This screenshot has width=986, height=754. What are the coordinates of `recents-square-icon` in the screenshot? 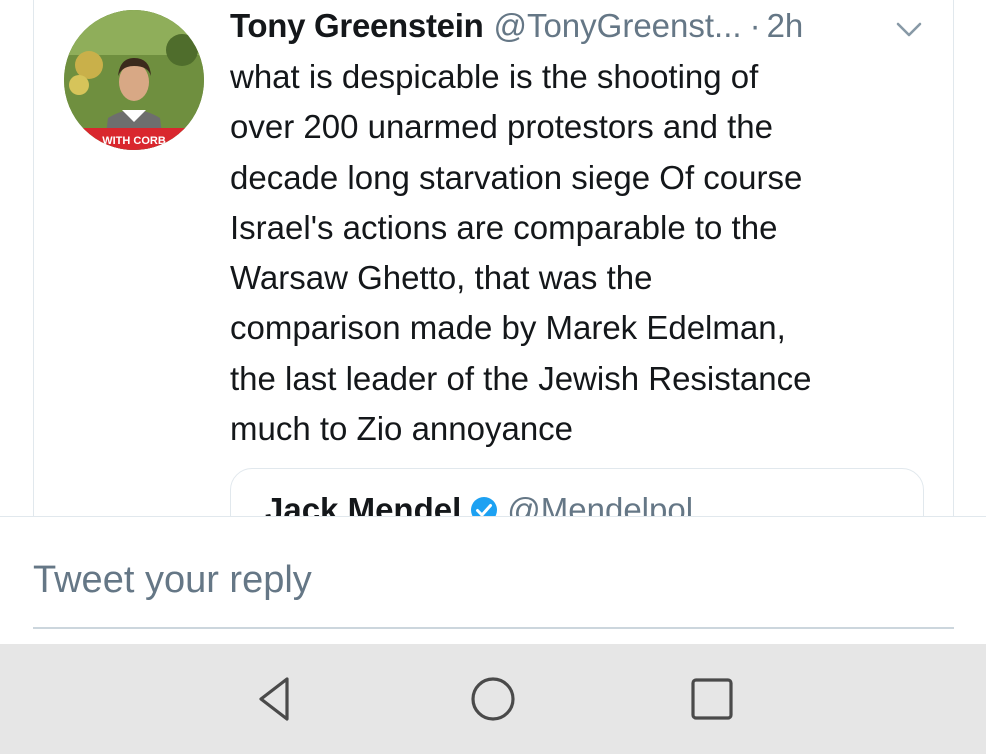 It's located at (712, 699).